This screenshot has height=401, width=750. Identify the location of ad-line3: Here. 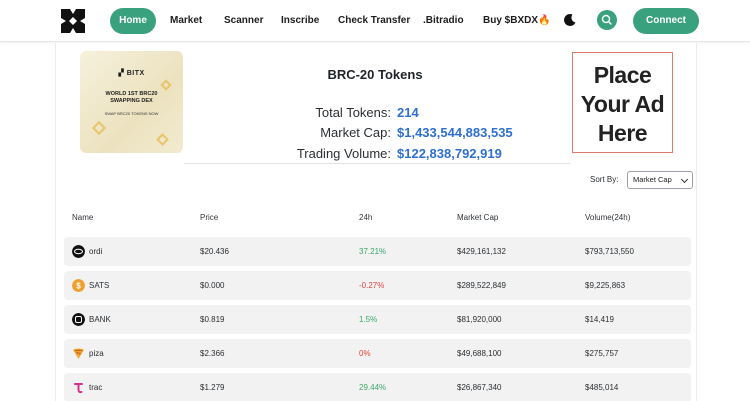
(622, 133).